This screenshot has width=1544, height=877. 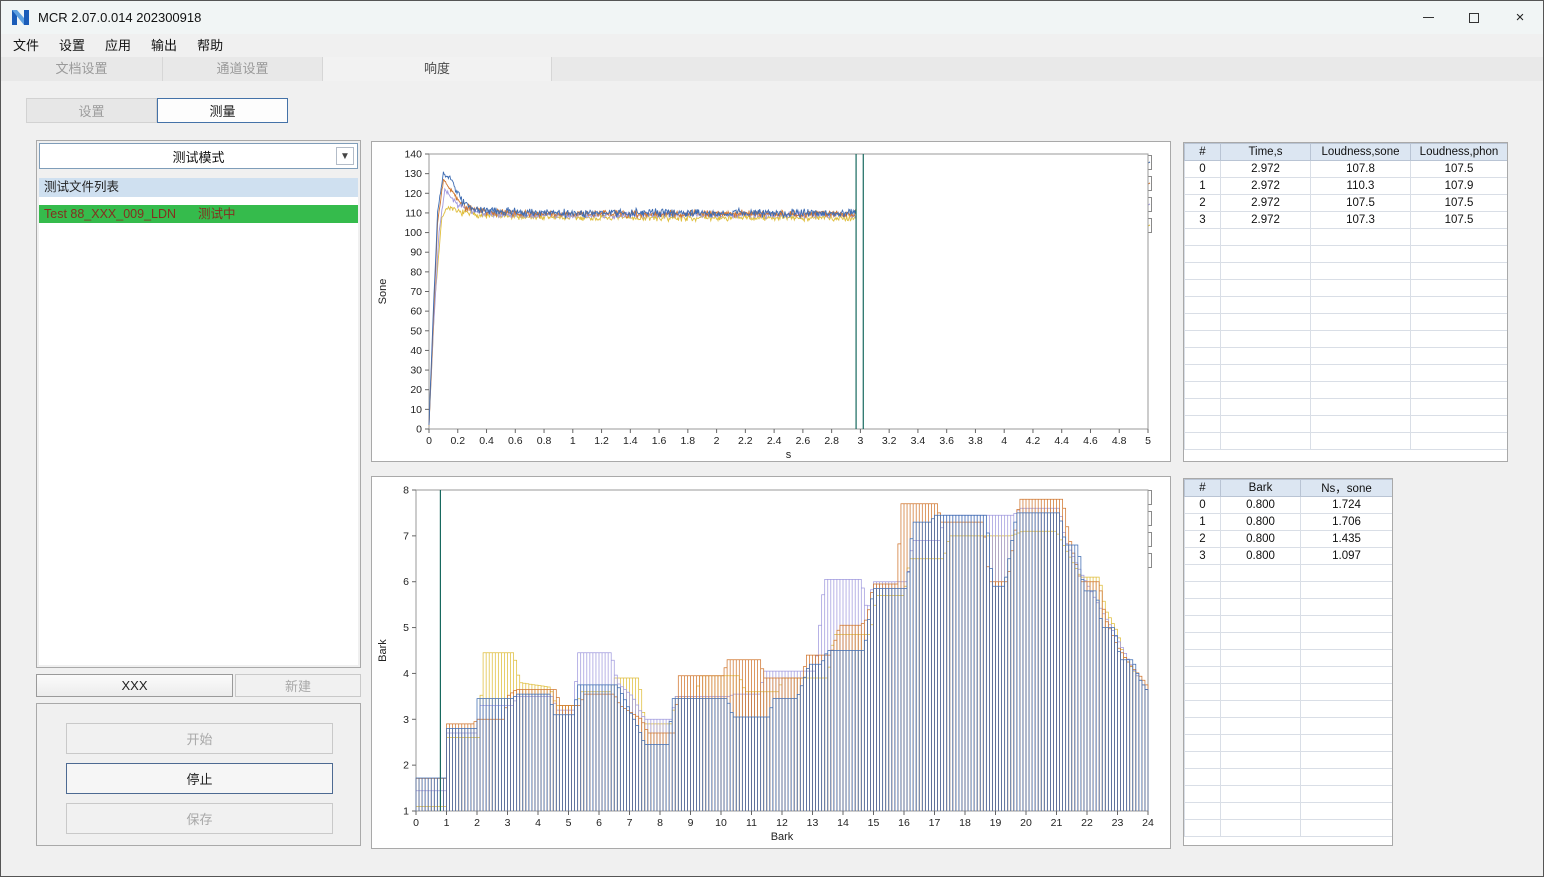 I want to click on new-button: 新建, so click(x=298, y=685).